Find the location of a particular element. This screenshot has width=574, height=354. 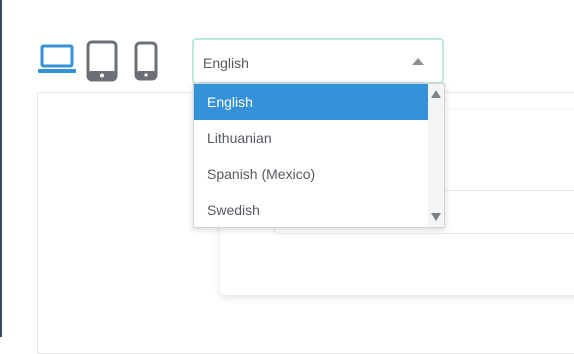

caret-up-icon is located at coordinates (418, 61).